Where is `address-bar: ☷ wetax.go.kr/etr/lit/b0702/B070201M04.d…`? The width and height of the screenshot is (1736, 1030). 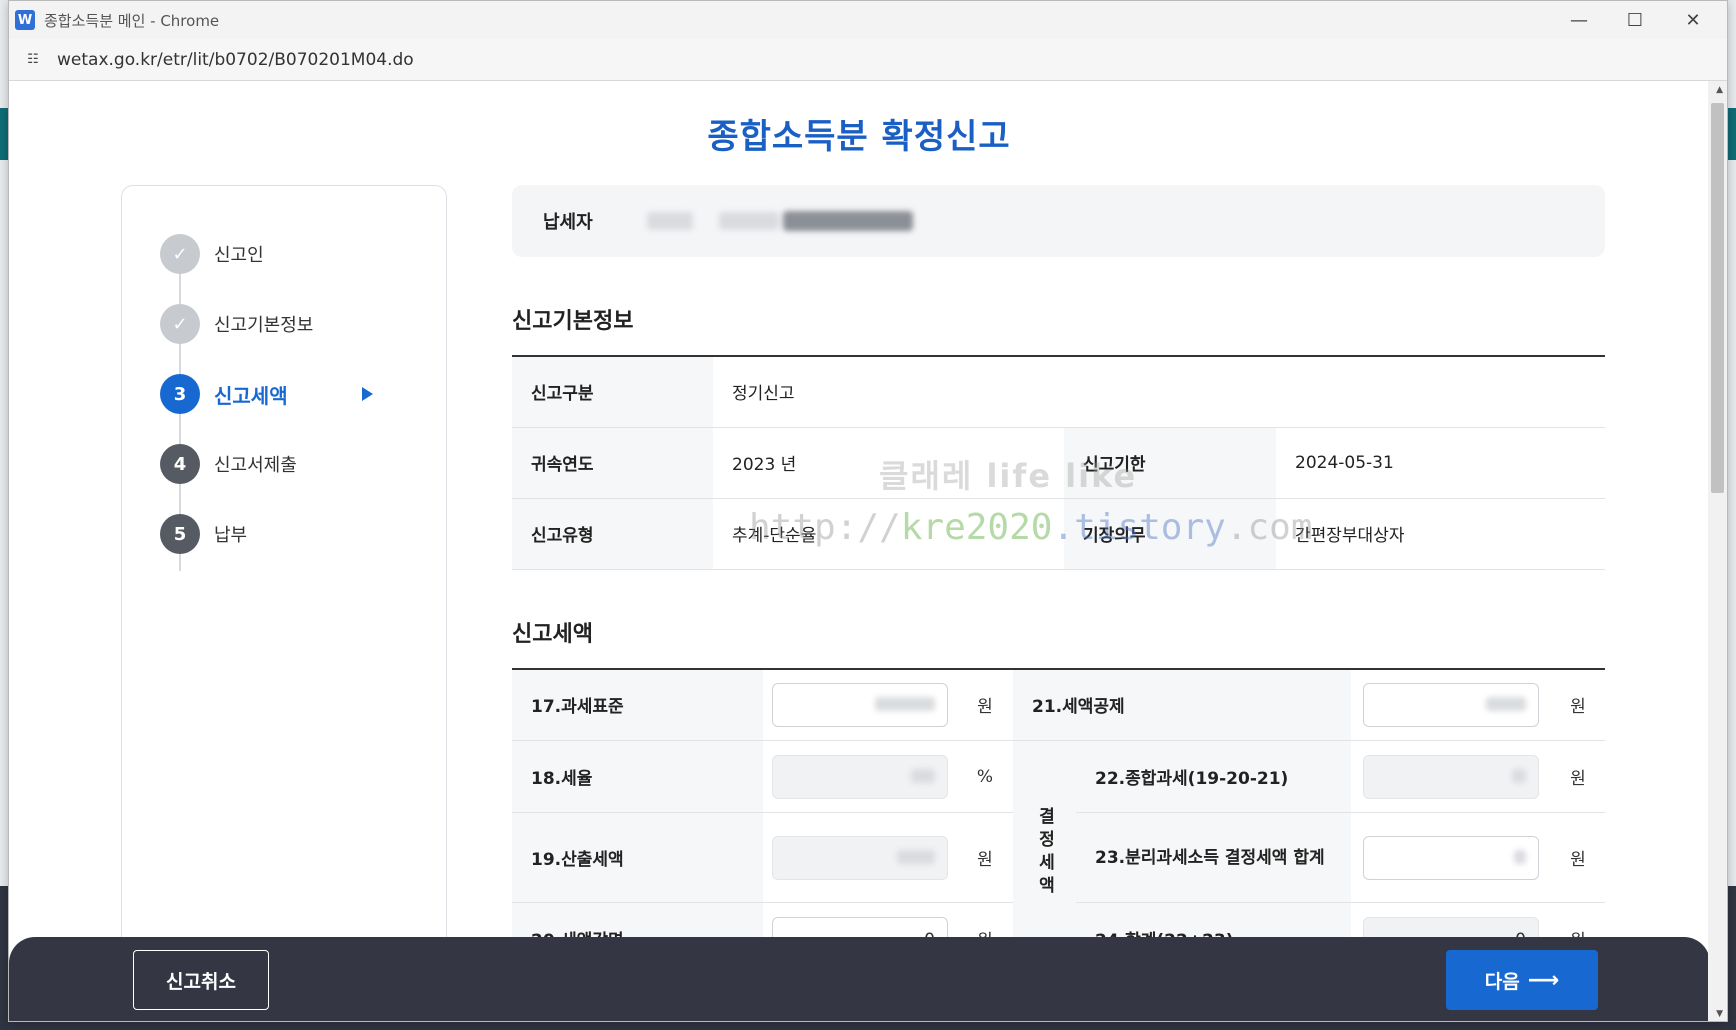 address-bar: ☷ wetax.go.kr/etr/lit/b0702/B070201M04.d… is located at coordinates (868, 60).